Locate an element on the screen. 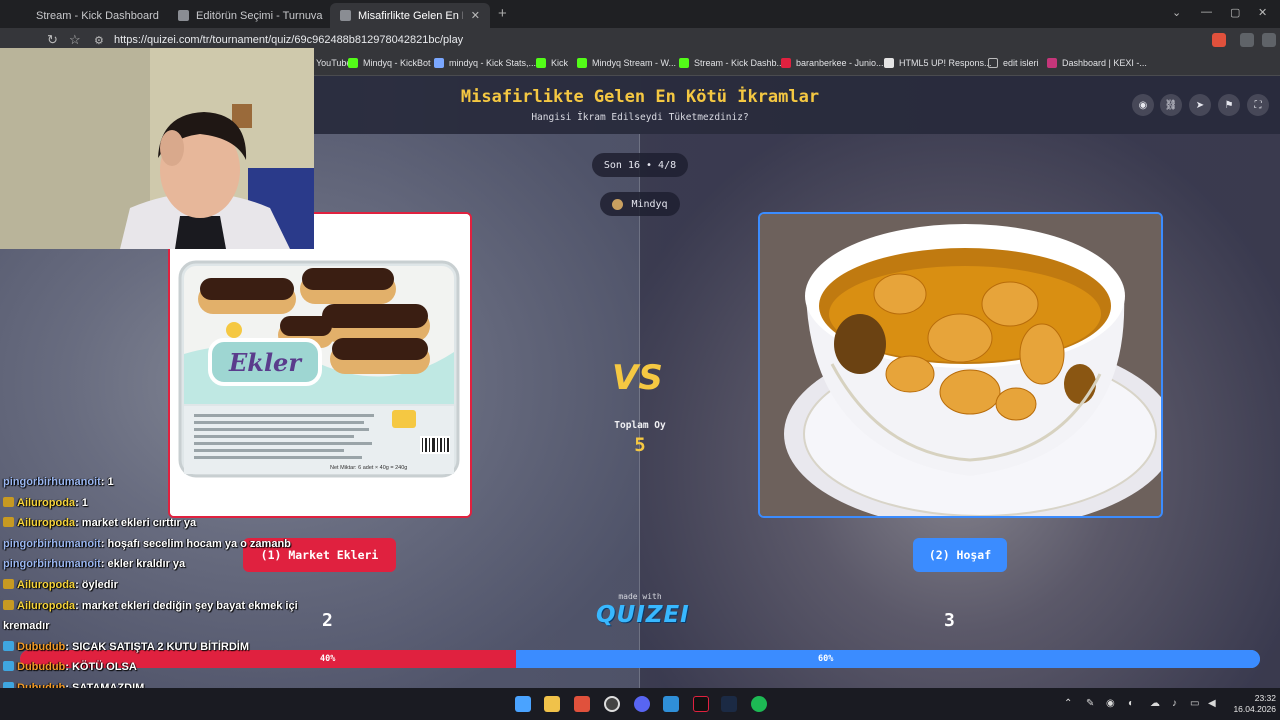  menu-icon is located at coordinates (1269, 40).